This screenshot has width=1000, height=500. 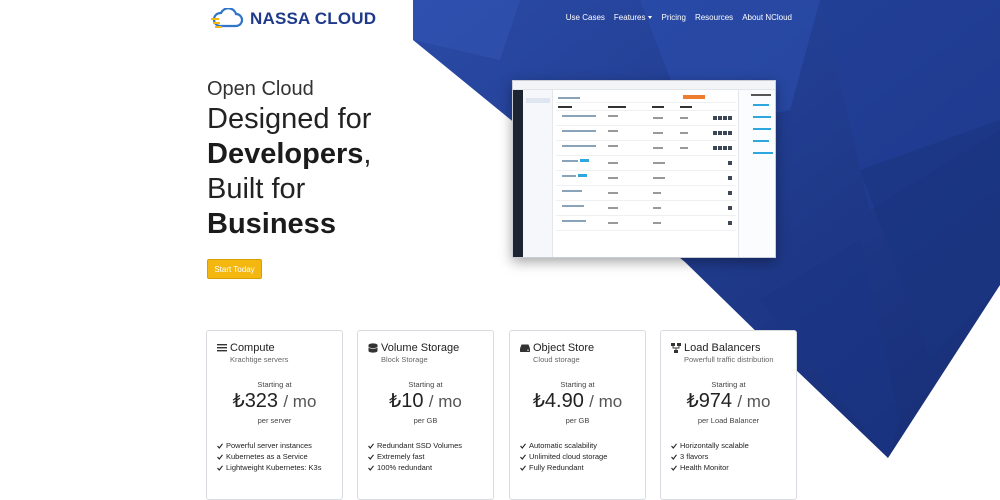 I want to click on nav-use-cases: Use Cases, so click(x=585, y=17).